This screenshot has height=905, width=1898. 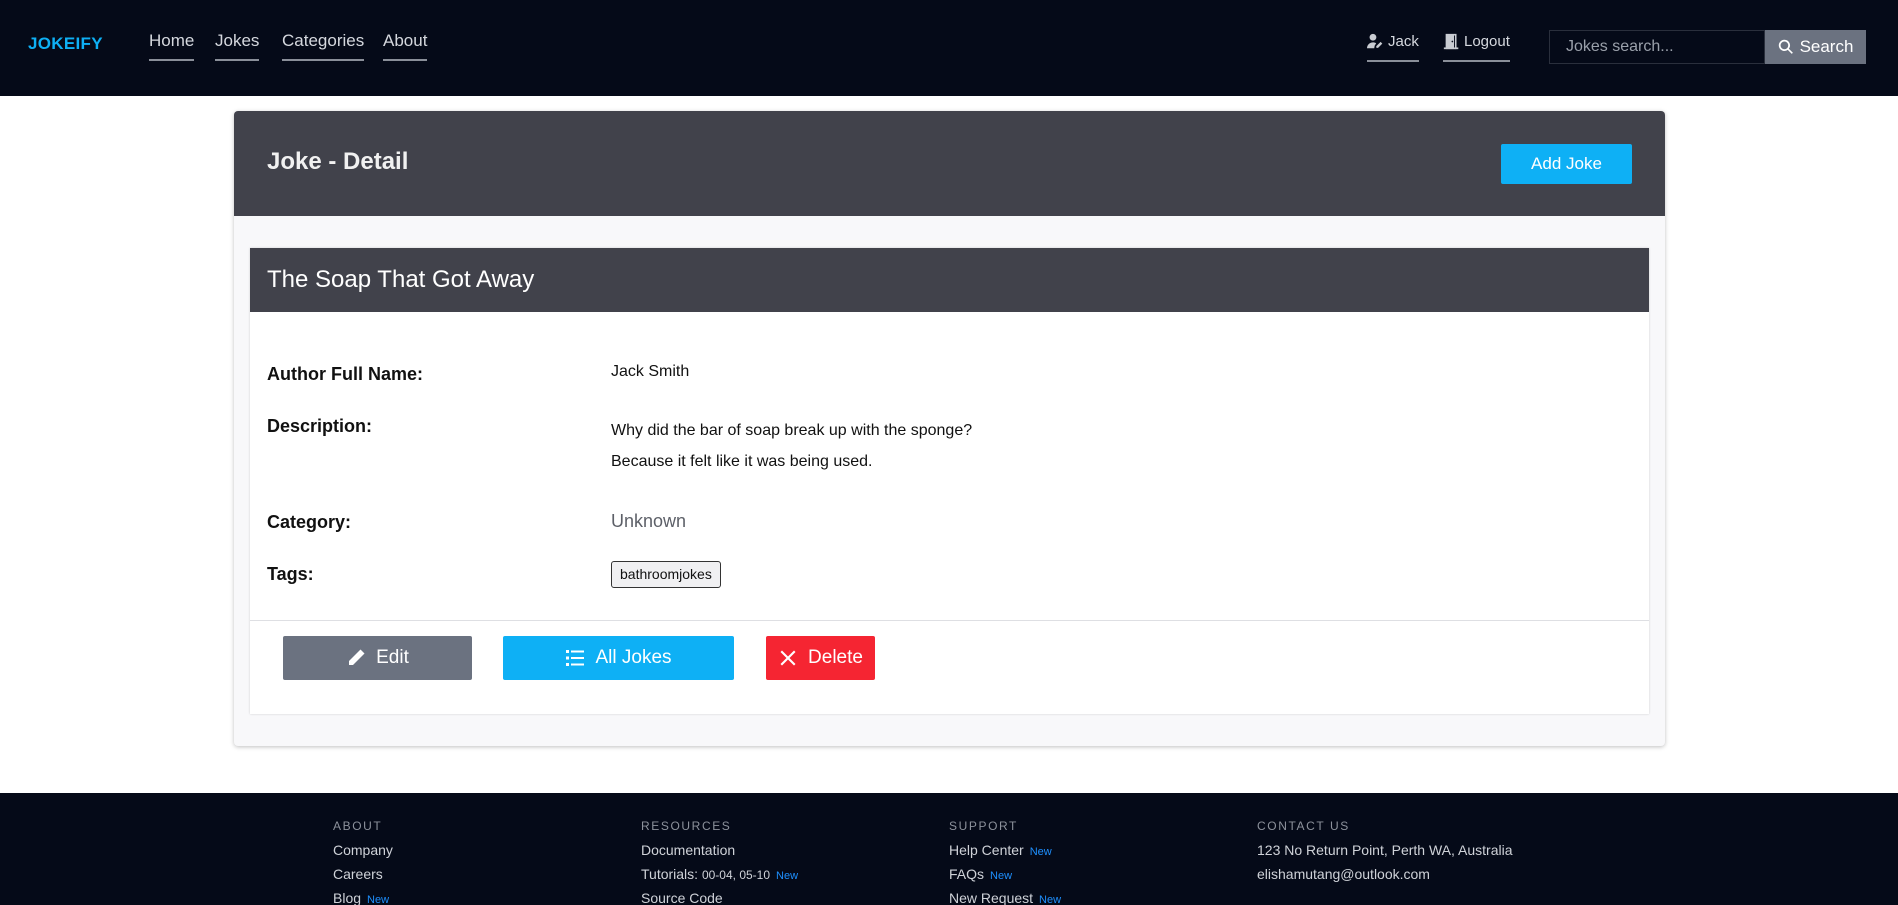 I want to click on category-value: Unknown, so click(x=649, y=521).